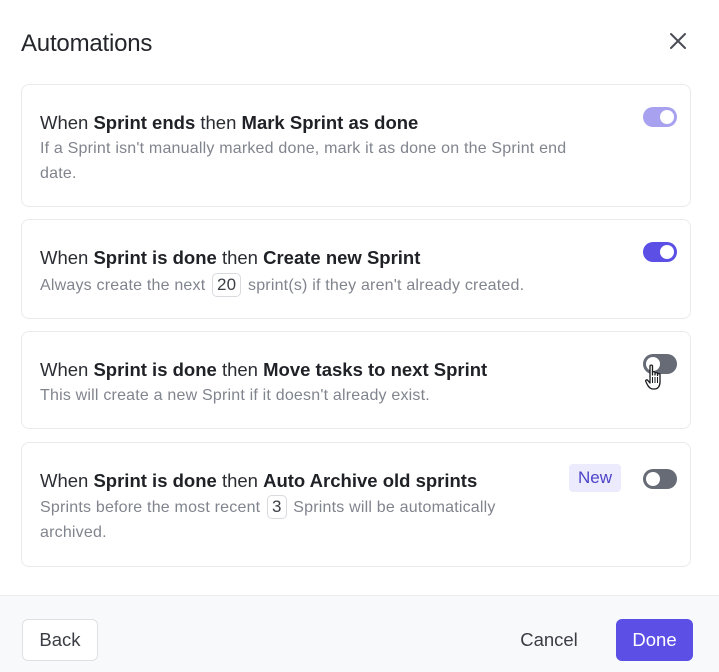 This screenshot has width=719, height=672. I want to click on dialog-header: Automations, so click(359, 42).